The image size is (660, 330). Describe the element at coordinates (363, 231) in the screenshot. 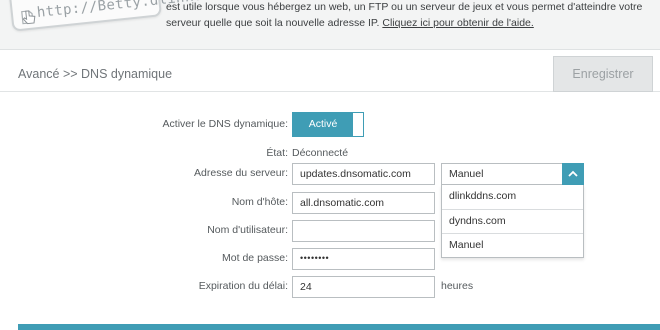

I see `username-input` at that location.